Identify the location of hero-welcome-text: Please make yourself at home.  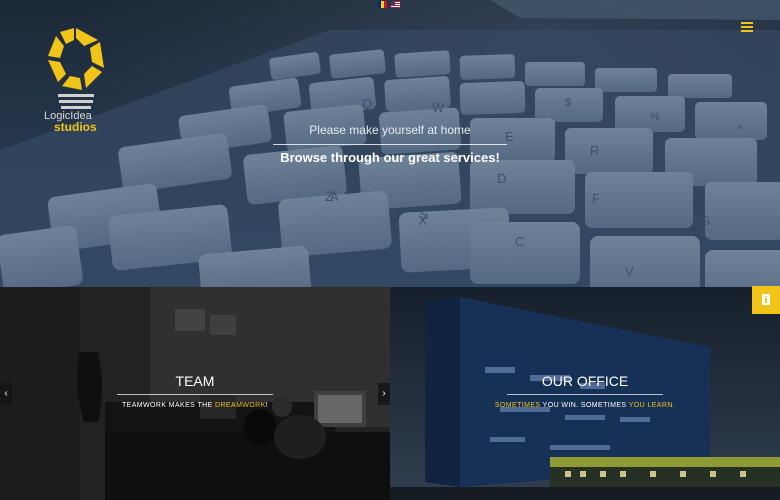
(390, 130).